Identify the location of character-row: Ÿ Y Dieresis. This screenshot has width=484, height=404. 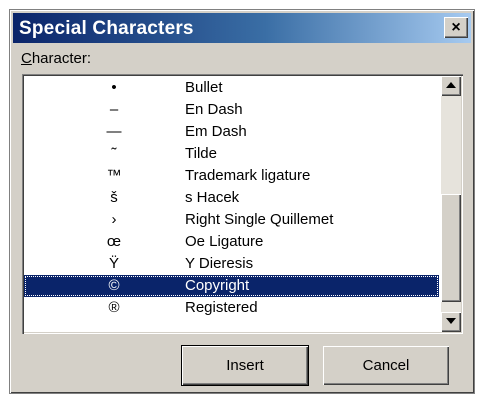
(231, 264).